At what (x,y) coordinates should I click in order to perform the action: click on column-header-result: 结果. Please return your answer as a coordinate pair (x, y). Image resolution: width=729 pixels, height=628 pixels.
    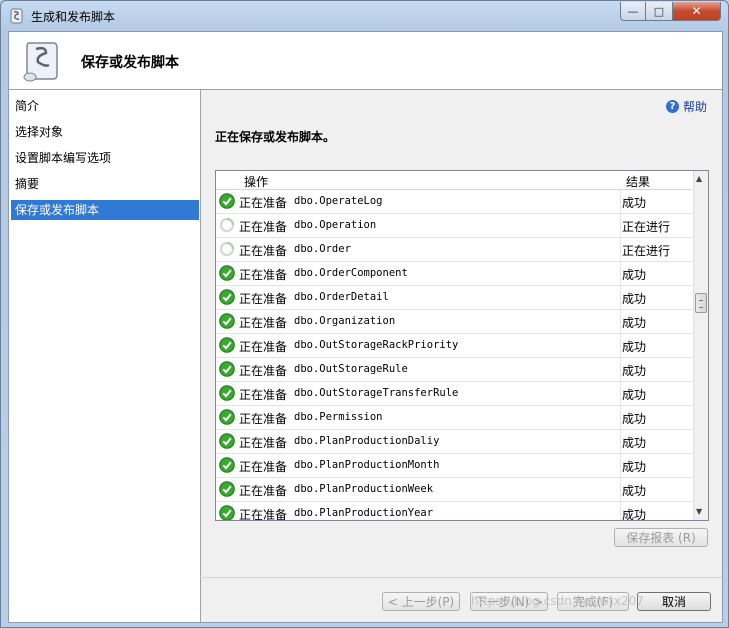
    Looking at the image, I should click on (638, 181).